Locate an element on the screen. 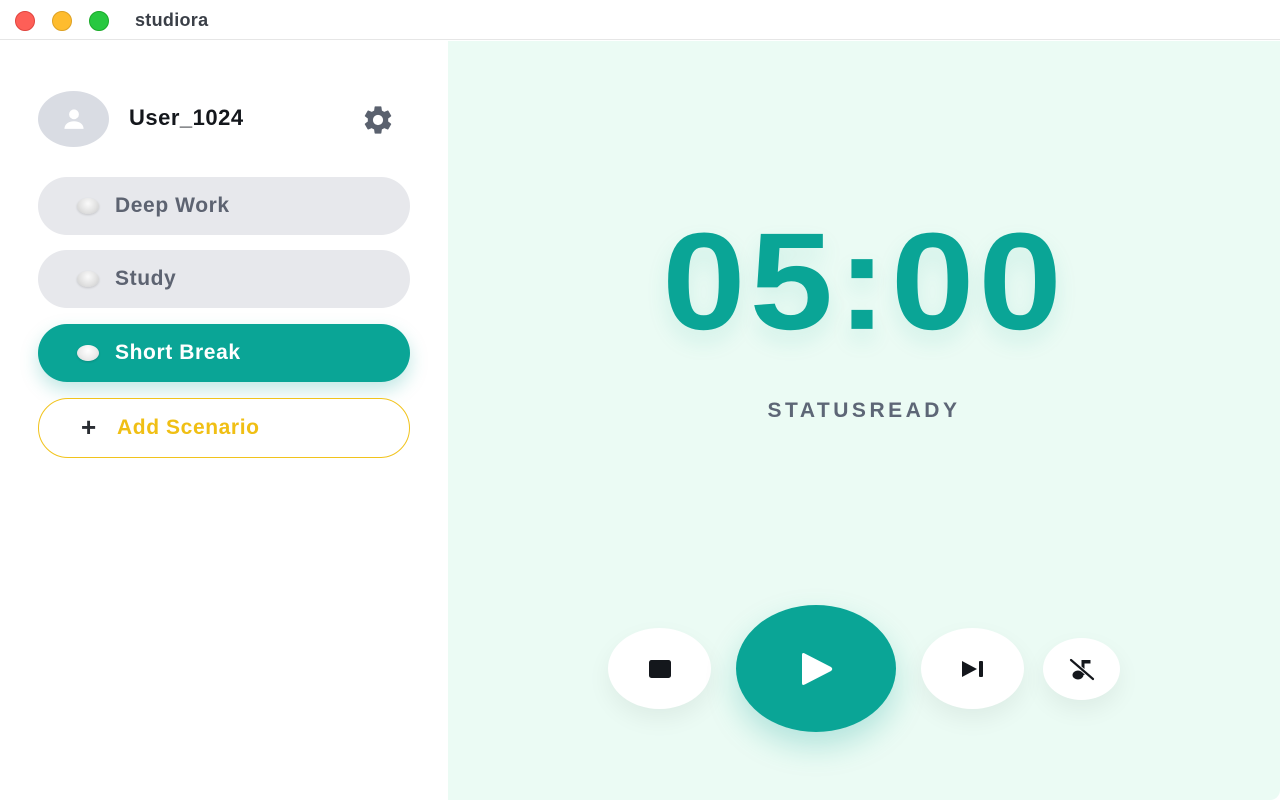 Image resolution: width=1280 pixels, height=800 pixels. minimize-window-button is located at coordinates (62, 21).